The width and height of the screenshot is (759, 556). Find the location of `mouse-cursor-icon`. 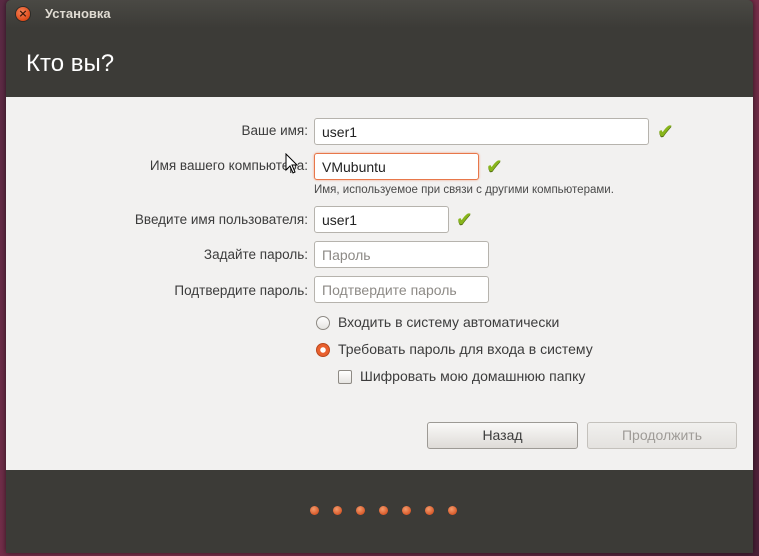

mouse-cursor-icon is located at coordinates (292, 163).